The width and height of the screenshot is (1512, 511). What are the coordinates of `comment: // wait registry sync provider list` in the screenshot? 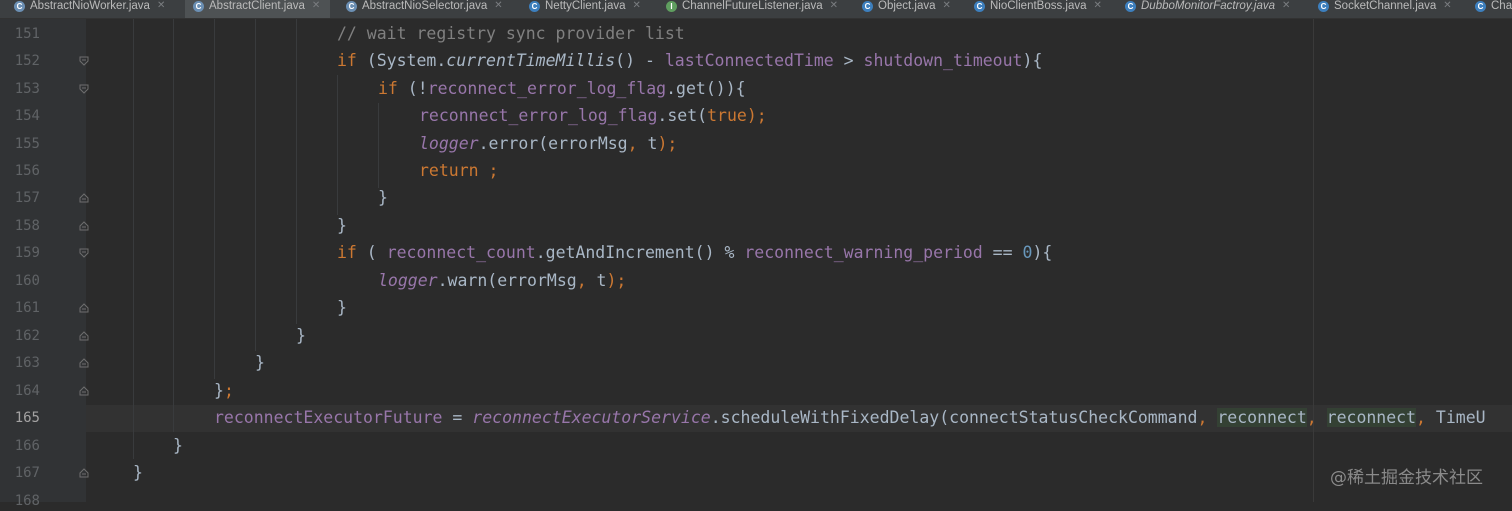 It's located at (511, 33).